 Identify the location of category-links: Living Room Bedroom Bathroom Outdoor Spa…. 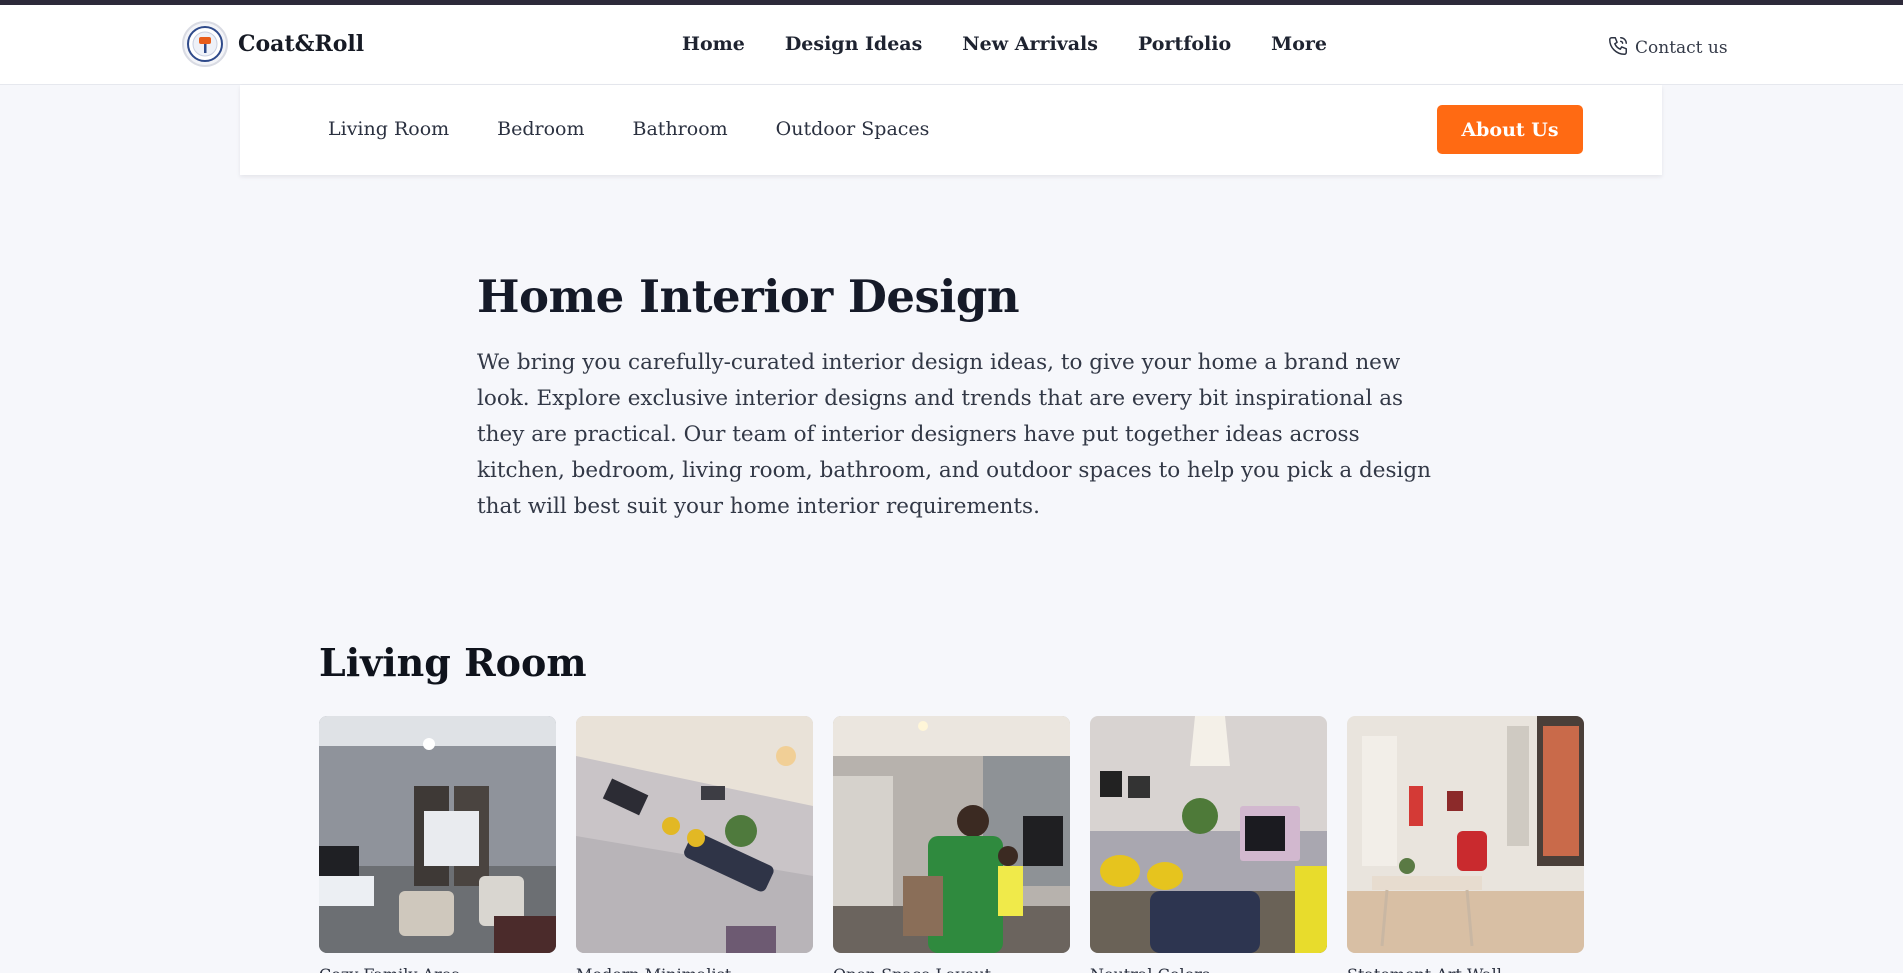
(628, 129).